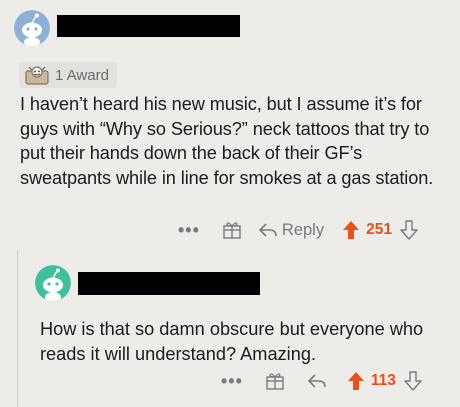 The width and height of the screenshot is (460, 407). What do you see at coordinates (169, 283) in the screenshot?
I see `reply-username-redaction` at bounding box center [169, 283].